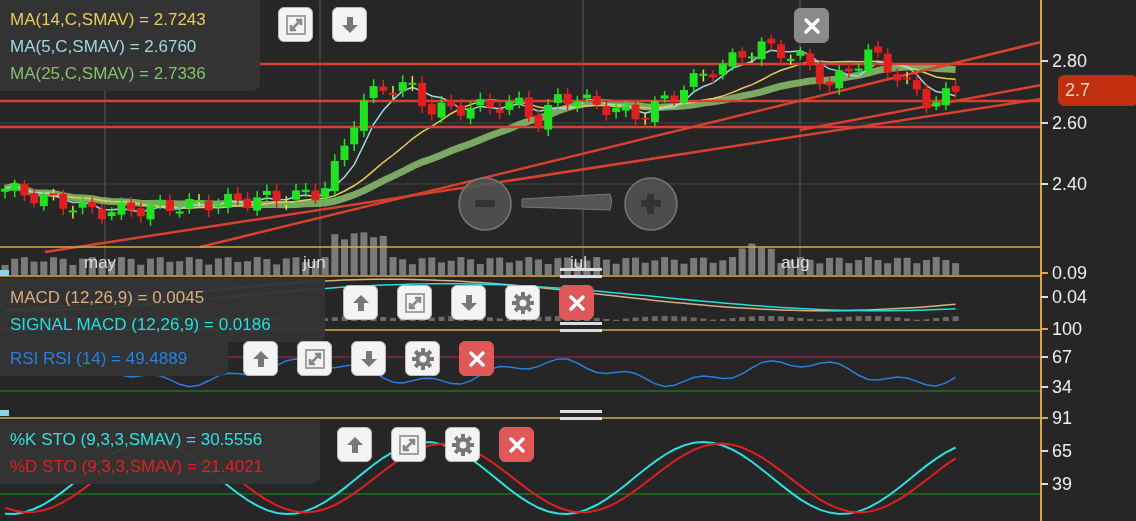  What do you see at coordinates (1062, 357) in the screenshot?
I see `axis-tick-label: 67` at bounding box center [1062, 357].